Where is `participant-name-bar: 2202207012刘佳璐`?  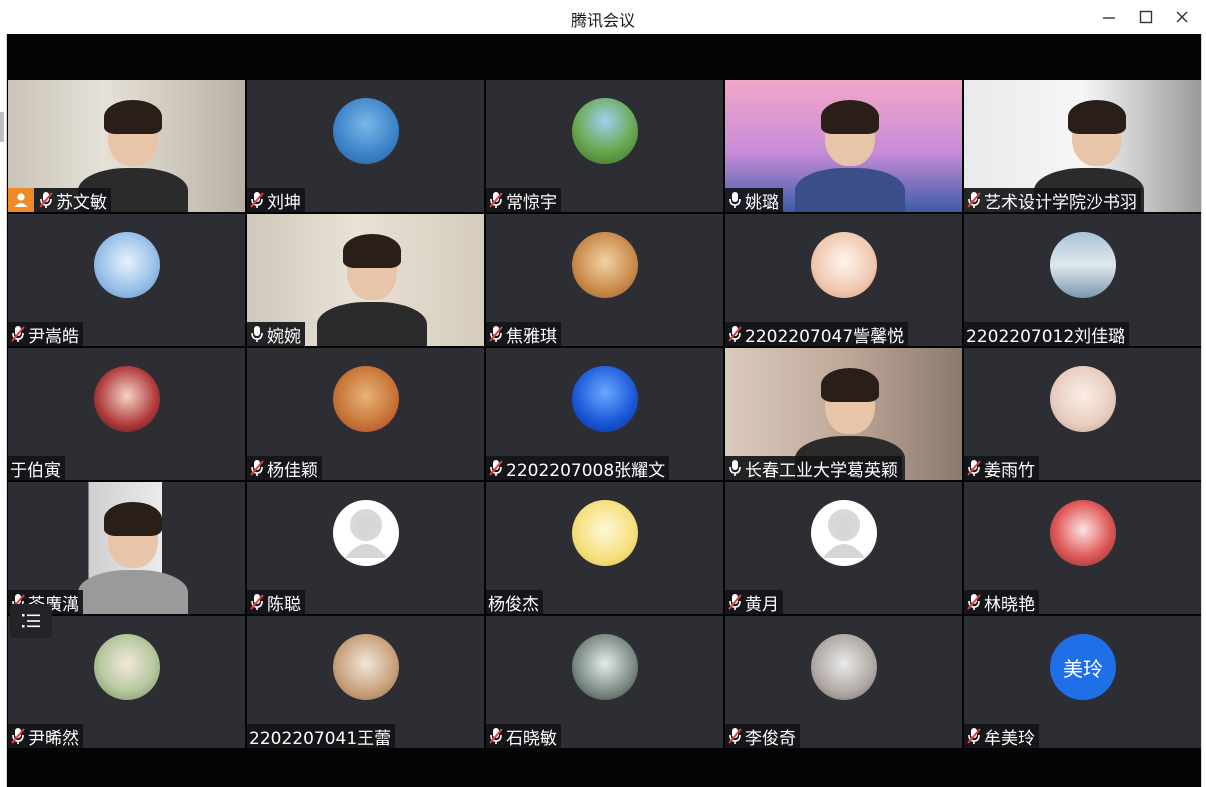 participant-name-bar: 2202207012刘佳璐 is located at coordinates (1047, 334).